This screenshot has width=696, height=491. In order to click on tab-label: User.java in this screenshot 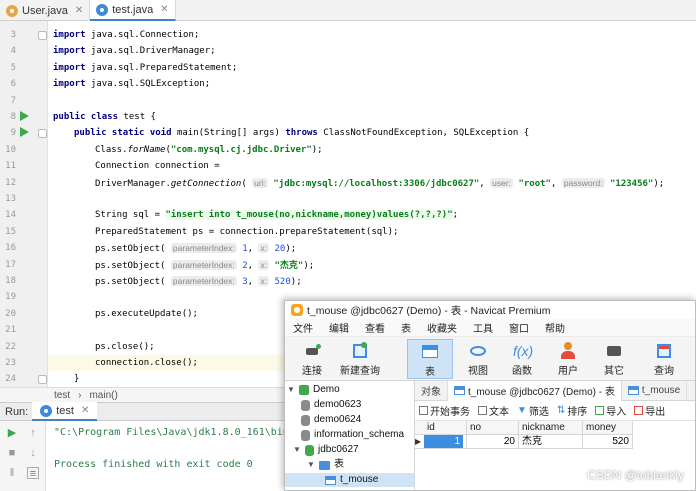, I will do `click(45, 10)`.